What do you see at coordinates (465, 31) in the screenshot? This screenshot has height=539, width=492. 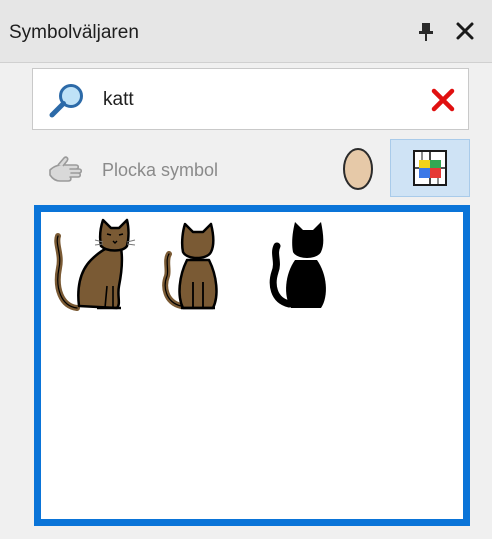 I see `close-icon` at bounding box center [465, 31].